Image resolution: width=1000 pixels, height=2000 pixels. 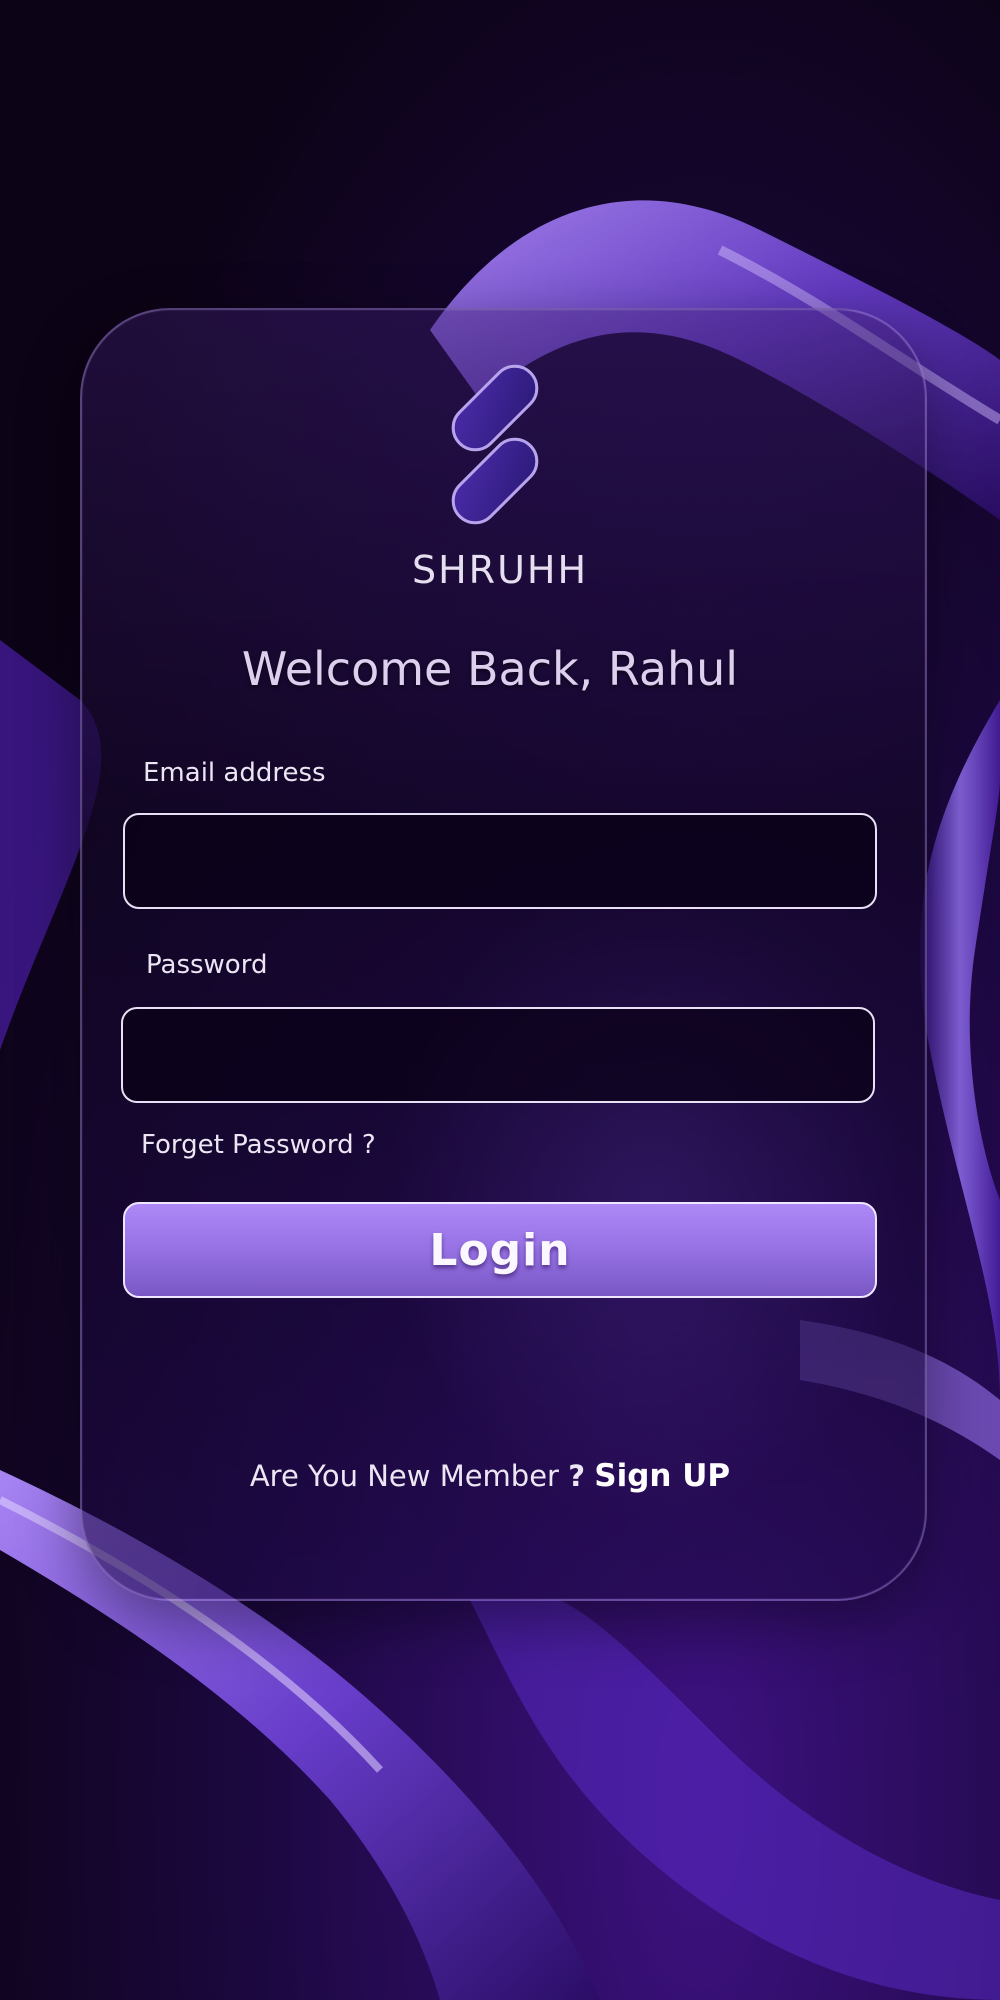 What do you see at coordinates (495, 444) in the screenshot?
I see `brand-logo-icon` at bounding box center [495, 444].